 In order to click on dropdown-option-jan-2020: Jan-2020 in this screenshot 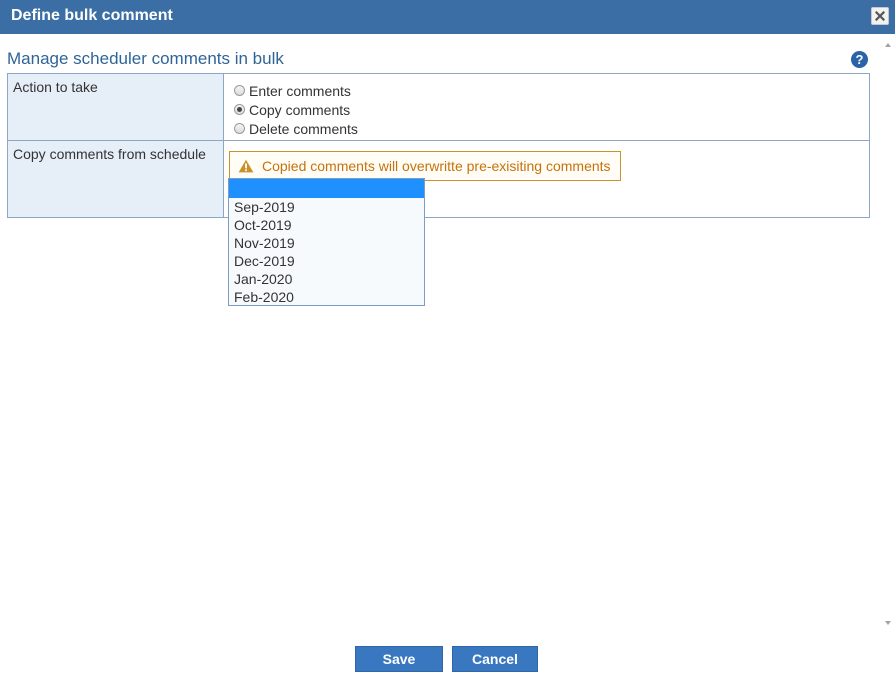, I will do `click(326, 279)`.